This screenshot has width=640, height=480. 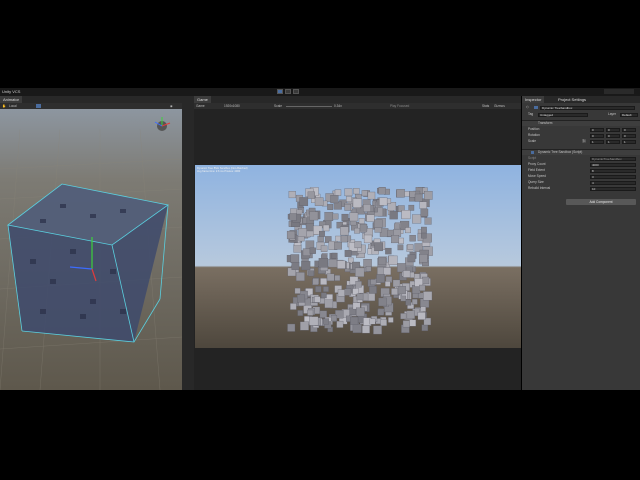 What do you see at coordinates (4, 106) in the screenshot?
I see `hand-tool-icon: ✋` at bounding box center [4, 106].